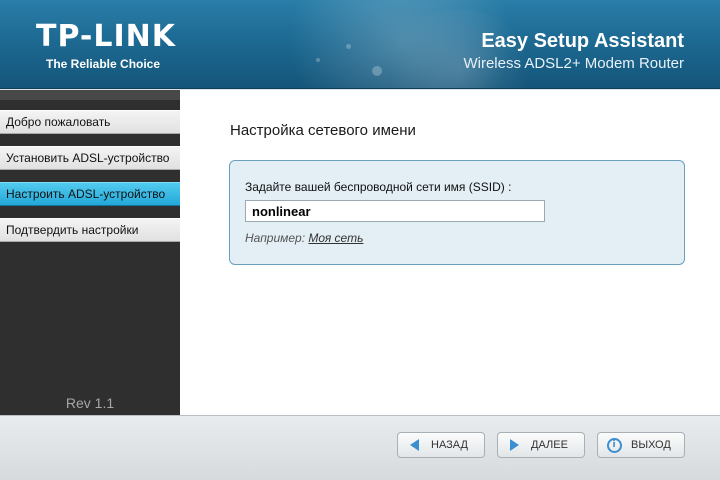 The image size is (720, 480). I want to click on exit-button: i ВЫХОД, so click(641, 445).